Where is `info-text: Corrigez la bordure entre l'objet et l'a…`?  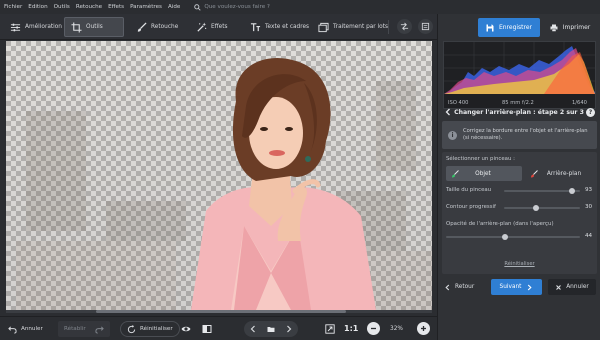 info-text: Corrigez la bordure entre l'objet et l'a… is located at coordinates (525, 134).